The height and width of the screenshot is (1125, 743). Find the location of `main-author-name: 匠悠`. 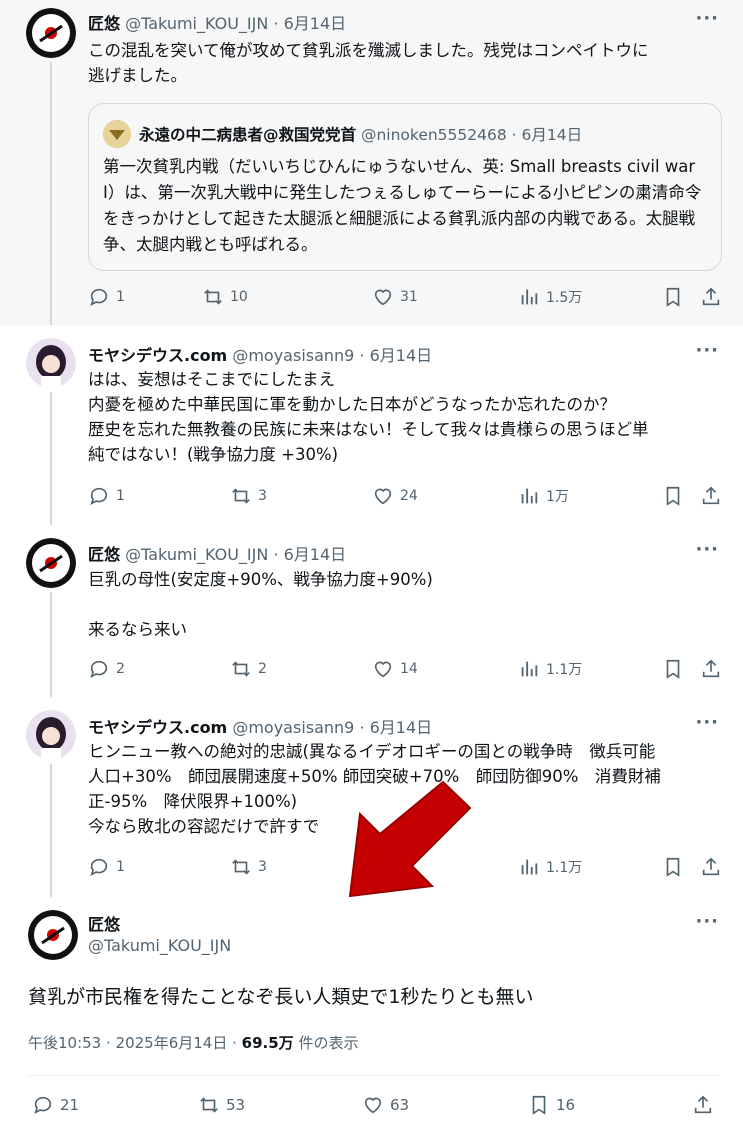

main-author-name: 匠悠 is located at coordinates (104, 923).